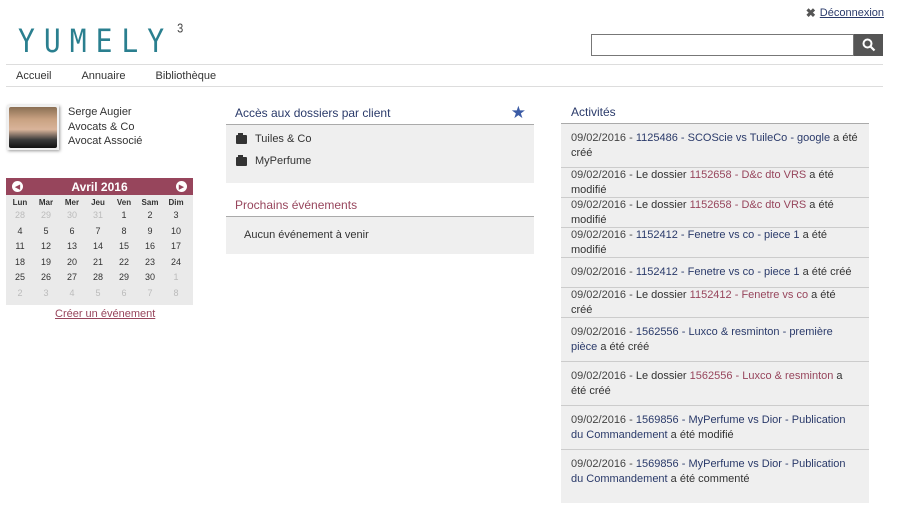  What do you see at coordinates (98, 202) in the screenshot?
I see `calendar-weekday: Jeu` at bounding box center [98, 202].